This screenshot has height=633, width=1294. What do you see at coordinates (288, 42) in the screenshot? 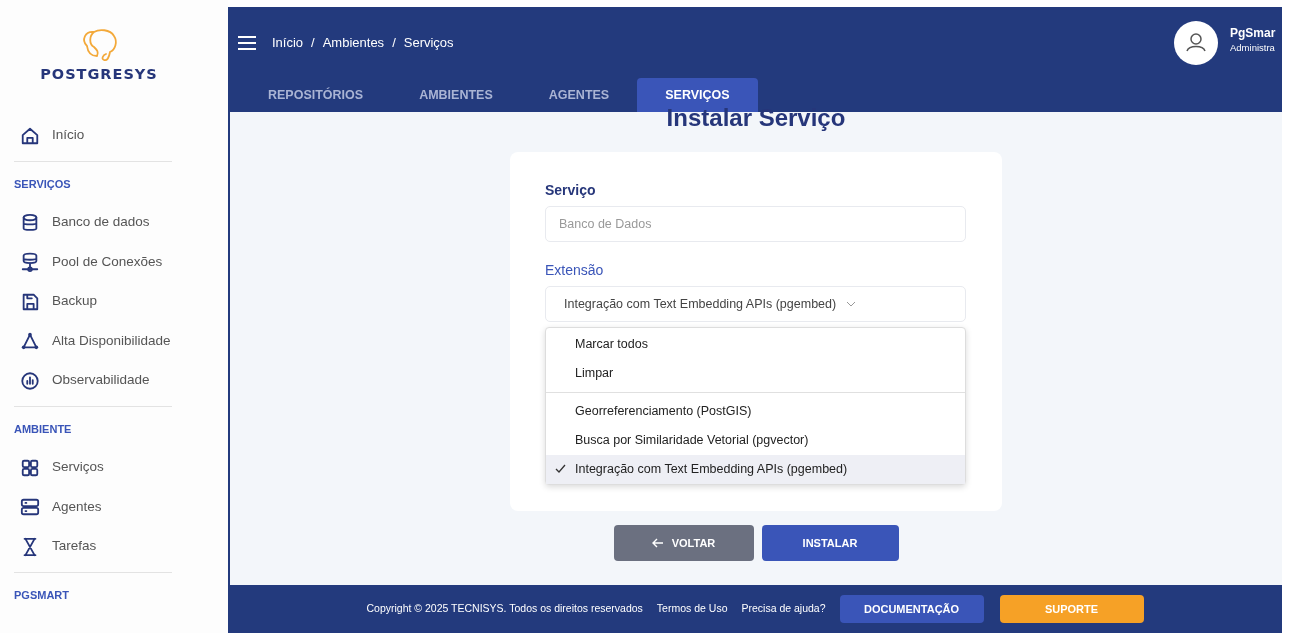
I see `breadcrumb-link: Início` at bounding box center [288, 42].